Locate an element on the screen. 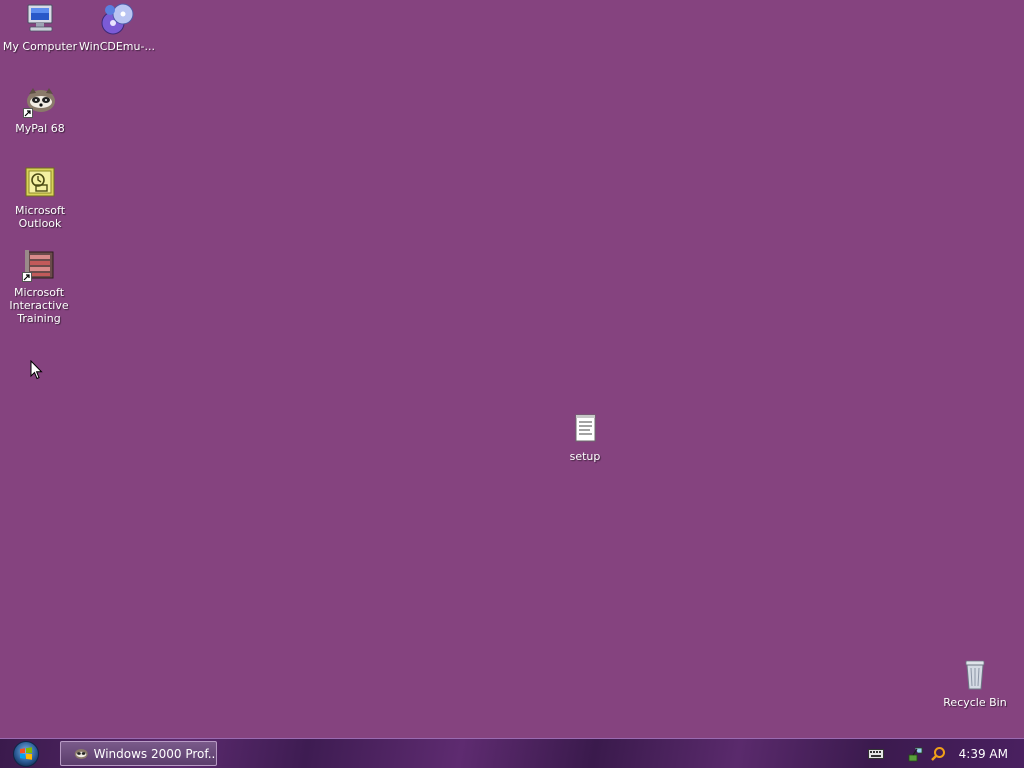  mouse-cursor-icon is located at coordinates (37, 369).